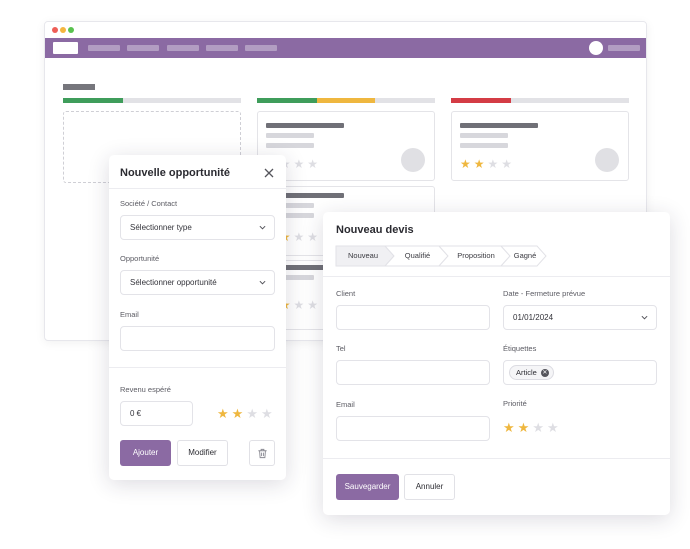 This screenshot has height=549, width=690. I want to click on window-maximize-dot, so click(71, 30).